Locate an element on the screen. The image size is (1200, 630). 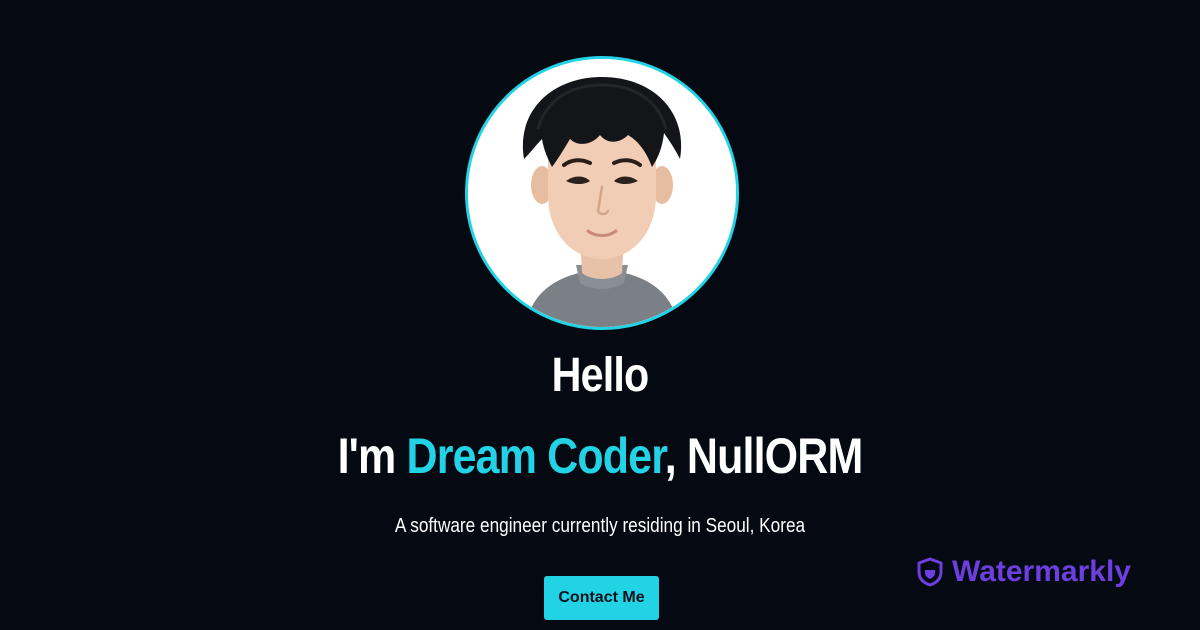
profile-photo-illustration is located at coordinates (602, 193).